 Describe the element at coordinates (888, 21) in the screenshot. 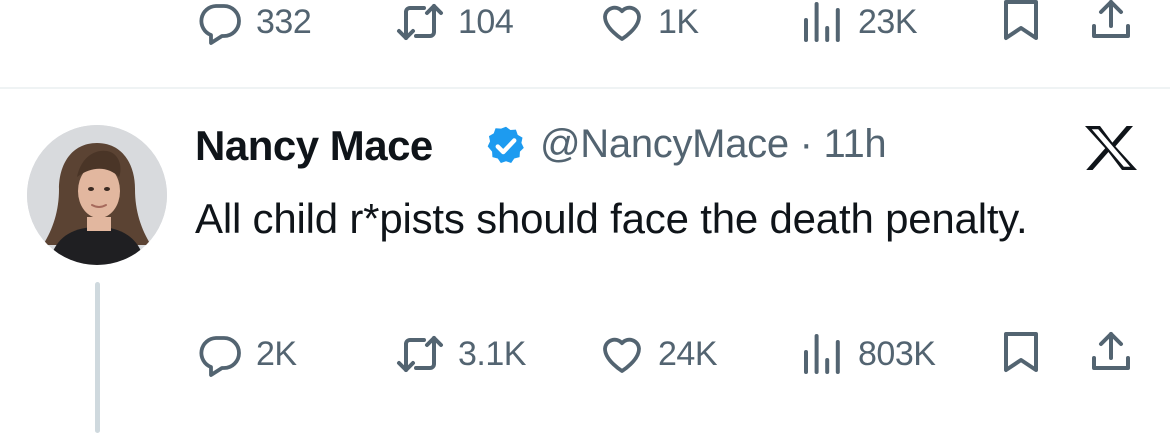

I see `views-count: 23K` at that location.